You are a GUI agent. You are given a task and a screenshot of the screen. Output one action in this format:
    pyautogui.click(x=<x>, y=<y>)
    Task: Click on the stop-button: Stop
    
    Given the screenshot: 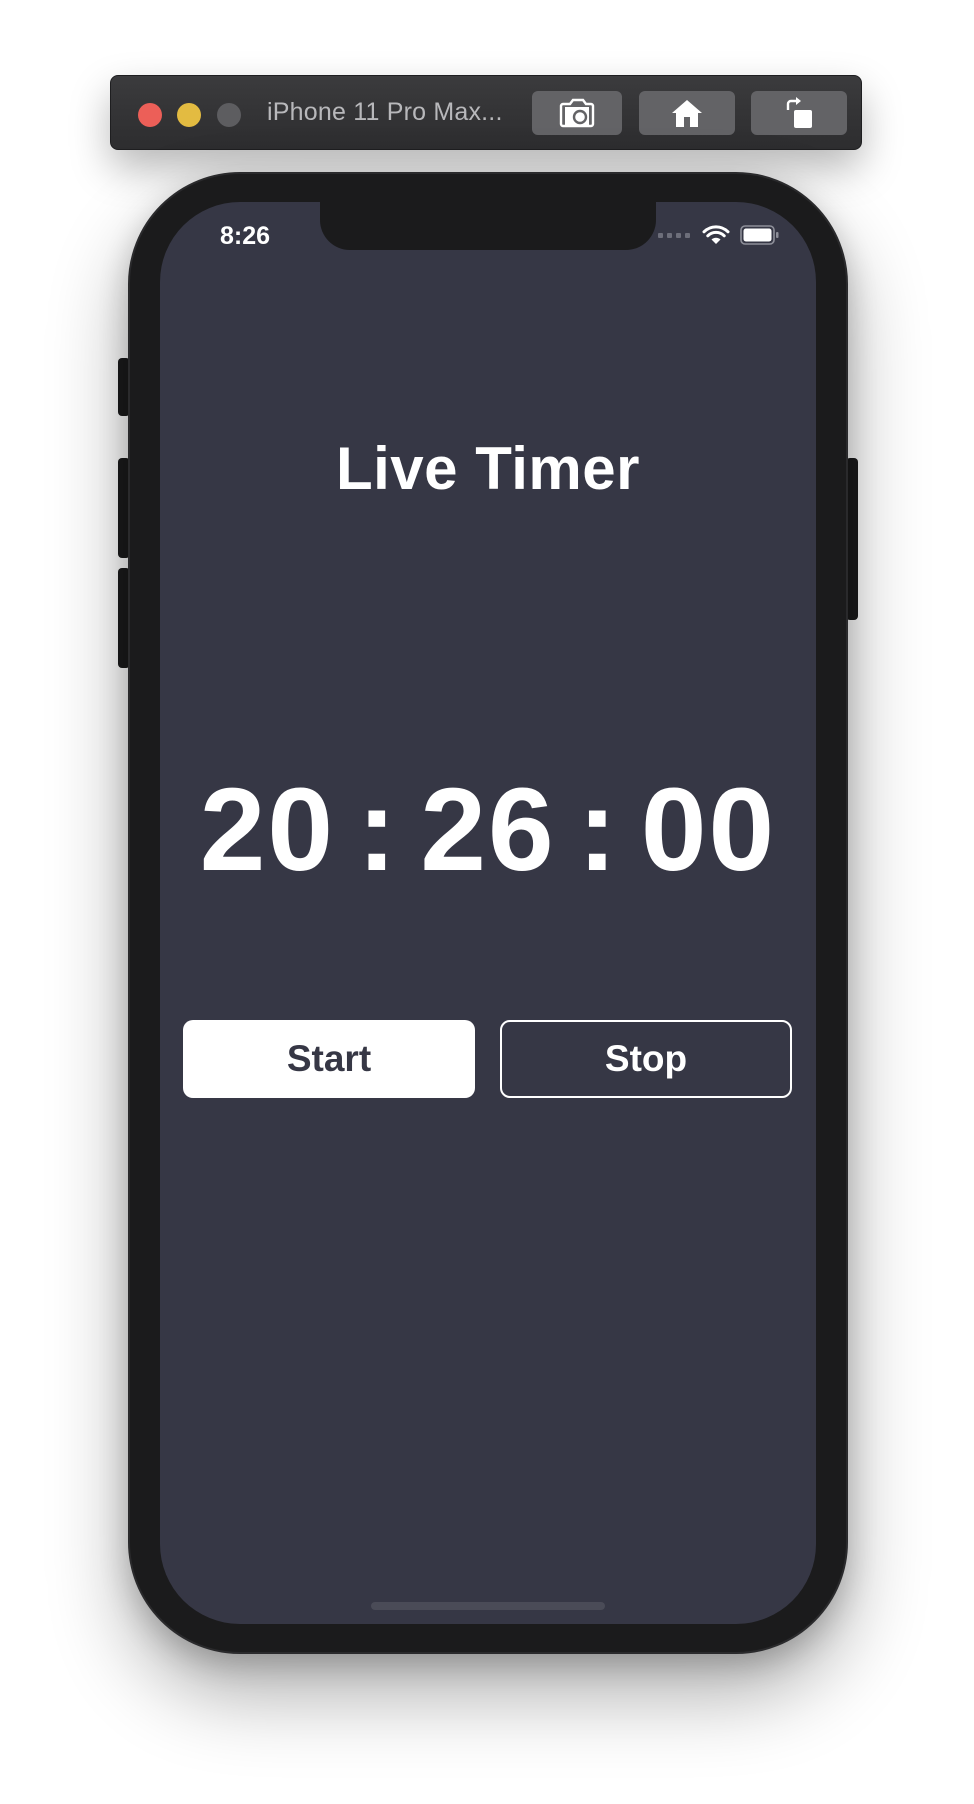 What is the action you would take?
    pyautogui.click(x=646, y=1059)
    